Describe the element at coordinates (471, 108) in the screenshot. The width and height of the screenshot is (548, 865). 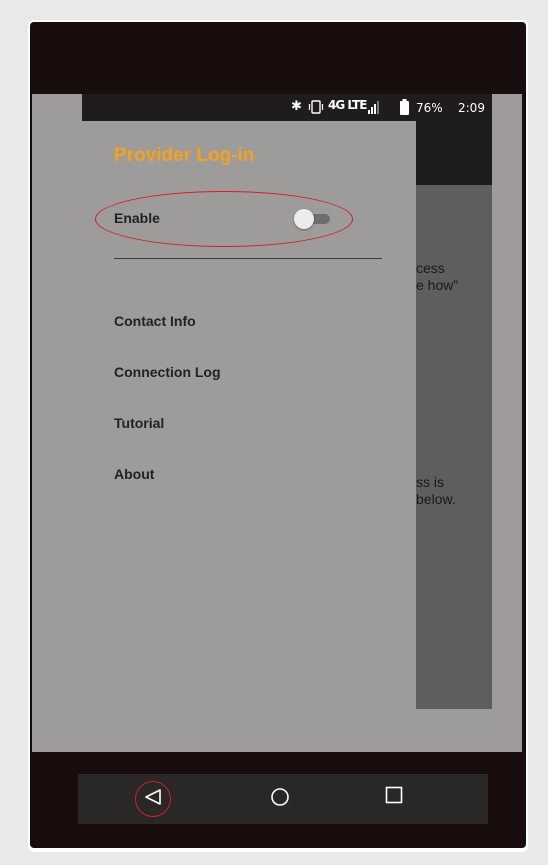
I see `clock: 2:09` at that location.